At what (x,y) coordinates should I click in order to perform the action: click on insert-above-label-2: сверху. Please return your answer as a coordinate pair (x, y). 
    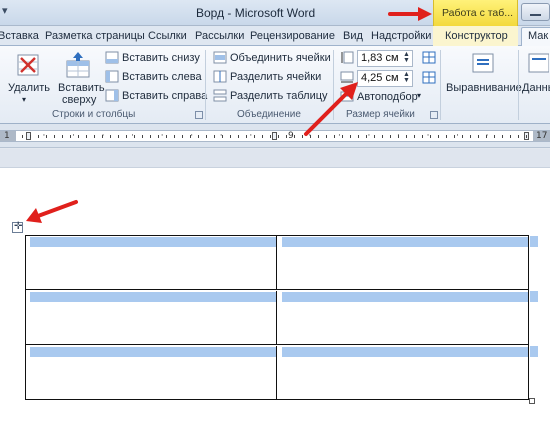
    Looking at the image, I should click on (79, 100).